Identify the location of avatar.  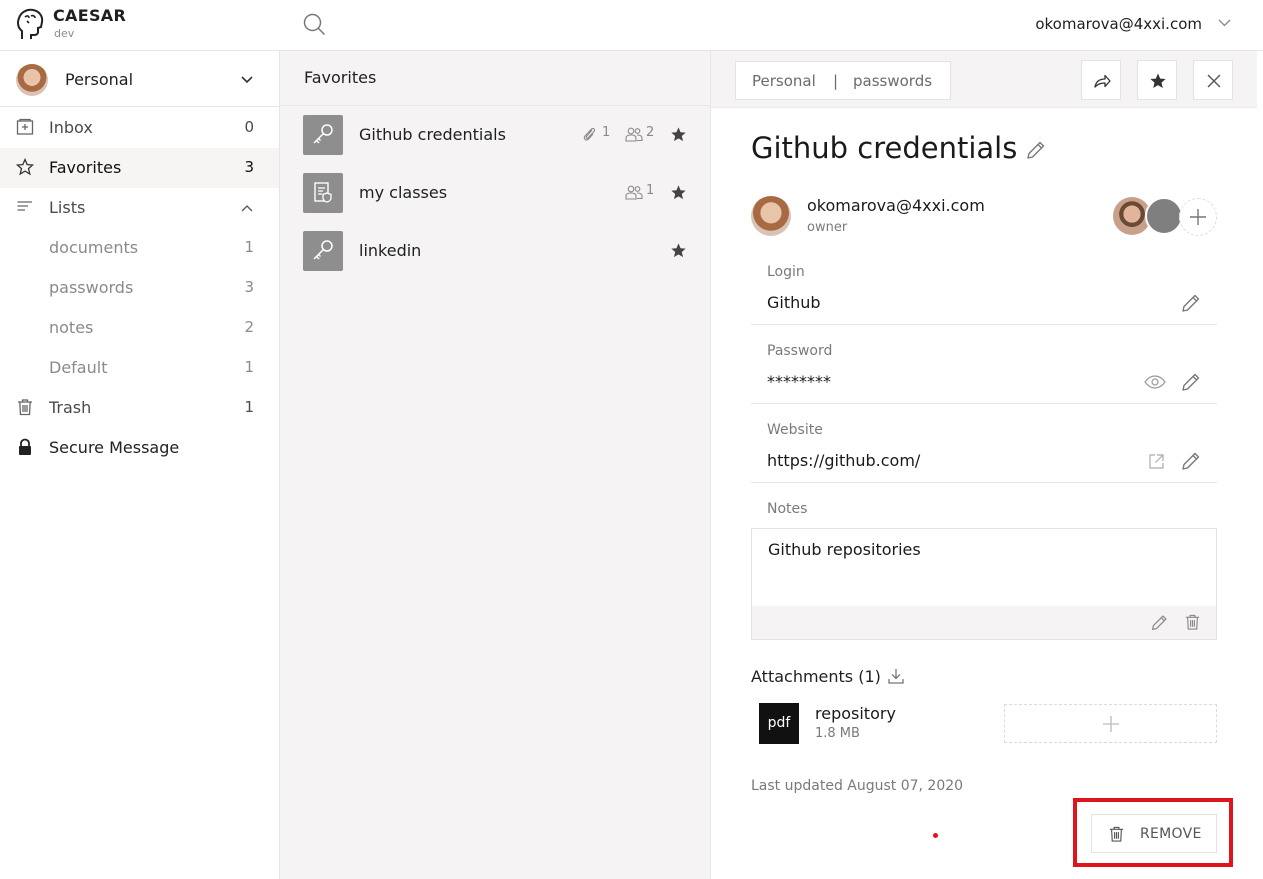
(32, 80).